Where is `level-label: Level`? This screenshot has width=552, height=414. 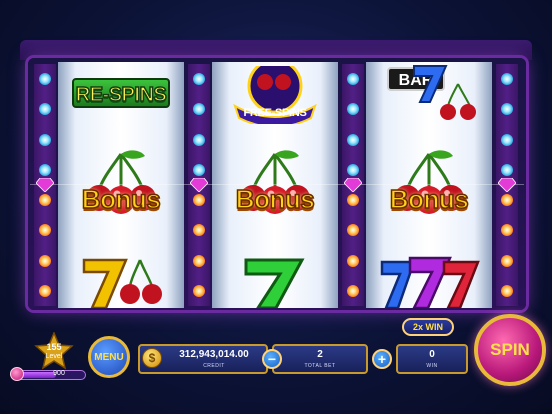 level-label: Level is located at coordinates (54, 356).